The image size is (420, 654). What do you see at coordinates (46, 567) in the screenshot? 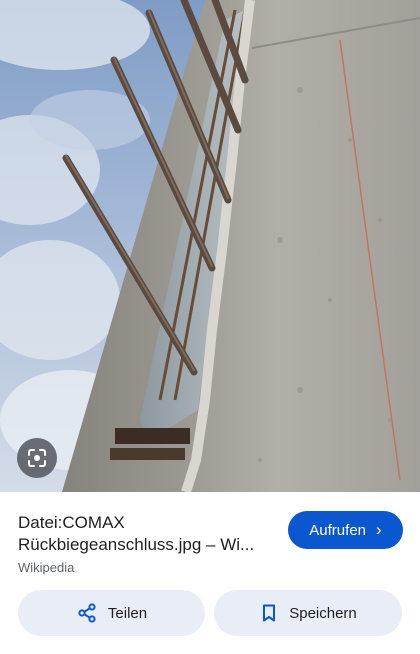
I see `result-source: Wikipedia` at bounding box center [46, 567].